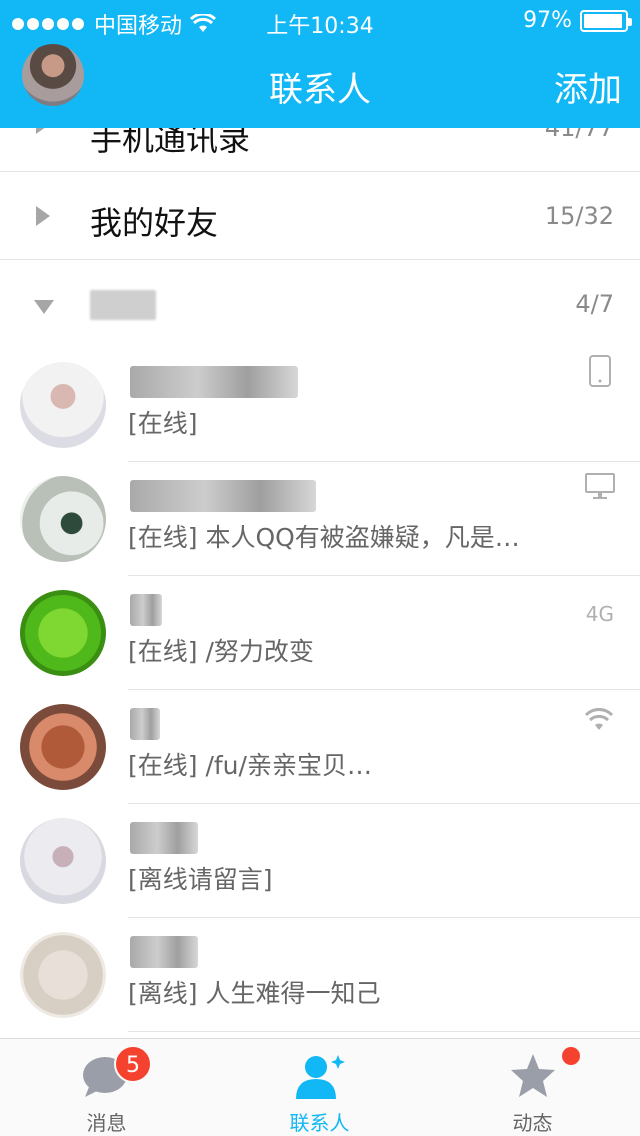  Describe the element at coordinates (320, 304) in the screenshot. I see `group-expanded: 4/7` at that location.